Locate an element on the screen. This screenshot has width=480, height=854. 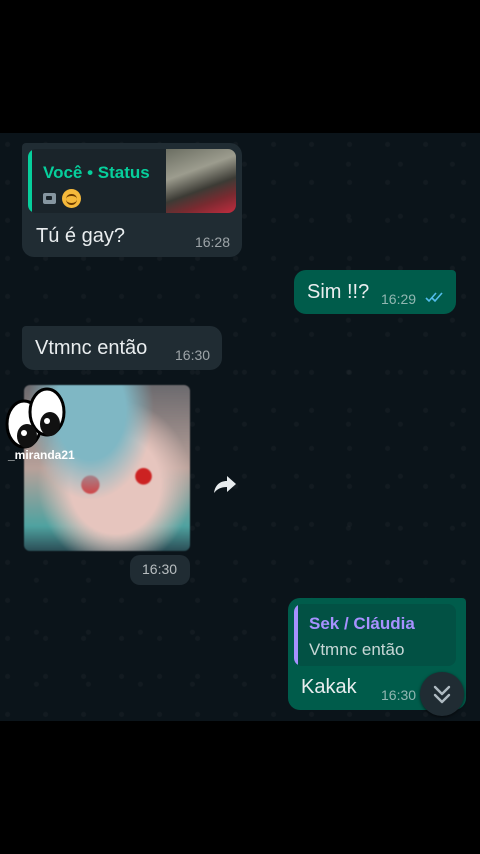
incoming-message-status-reply: Você • Status Tú é gay? 16:28 is located at coordinates (132, 200).